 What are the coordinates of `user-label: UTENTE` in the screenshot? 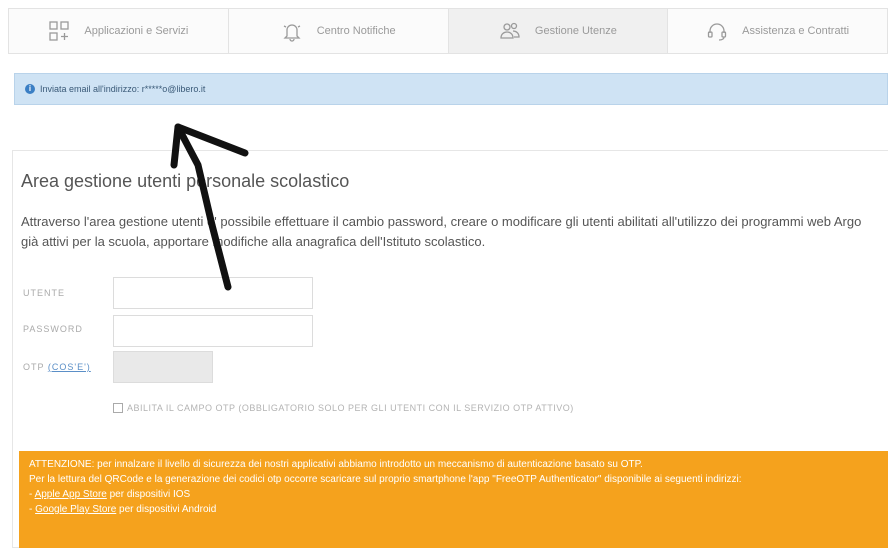 It's located at (44, 293).